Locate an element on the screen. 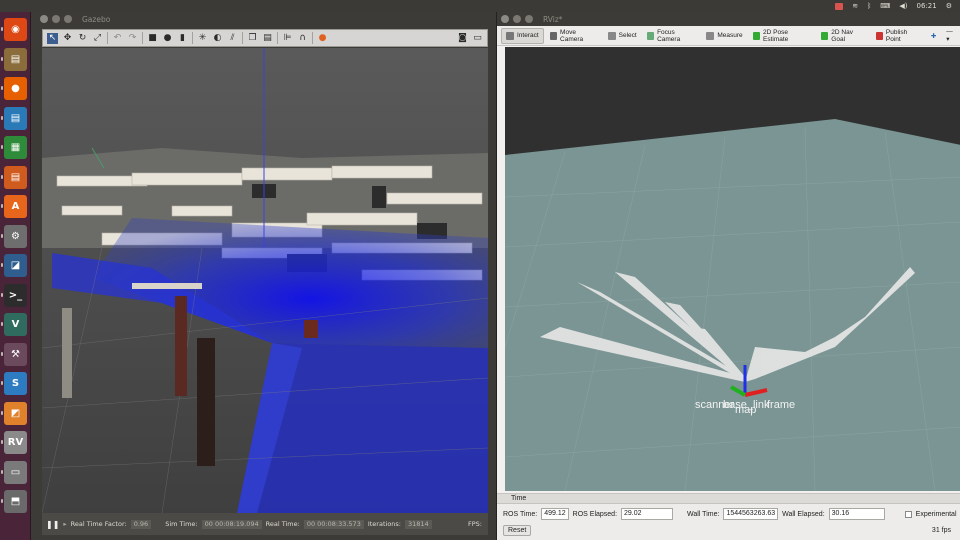 Image resolution: width=960 pixels, height=540 pixels. launcher-firefox-icon: ● is located at coordinates (14, 88).